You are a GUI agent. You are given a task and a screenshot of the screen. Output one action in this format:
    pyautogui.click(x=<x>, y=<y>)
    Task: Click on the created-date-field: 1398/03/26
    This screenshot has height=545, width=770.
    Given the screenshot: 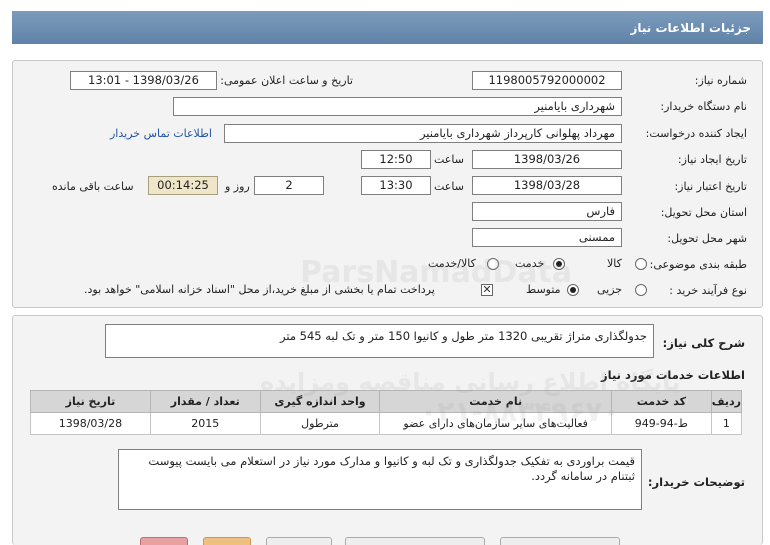 What is the action you would take?
    pyautogui.click(x=547, y=159)
    